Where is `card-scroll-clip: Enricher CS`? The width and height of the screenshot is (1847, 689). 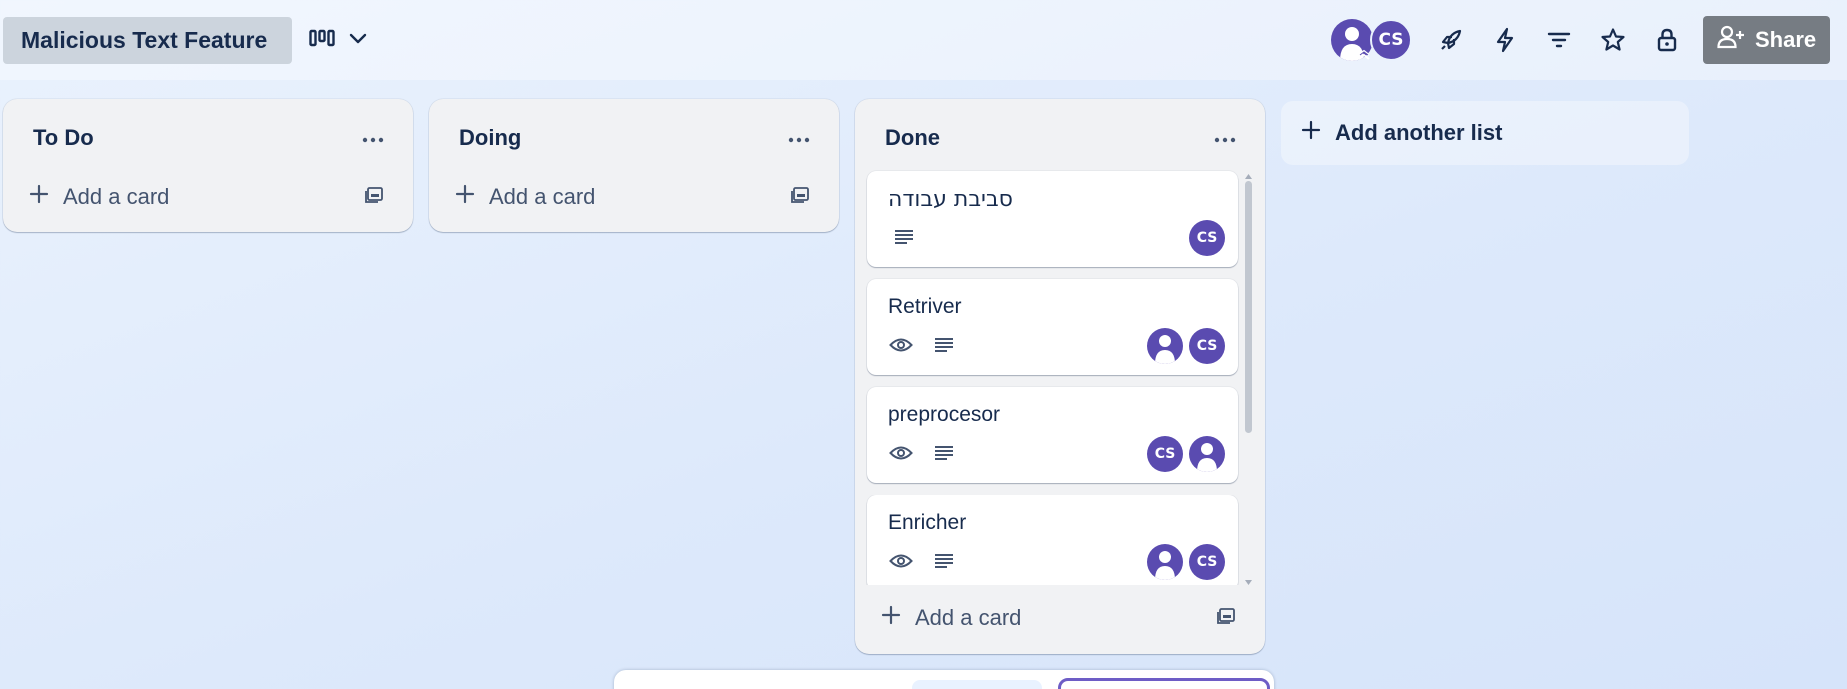
card-scroll-clip: Enricher CS is located at coordinates (1052, 540).